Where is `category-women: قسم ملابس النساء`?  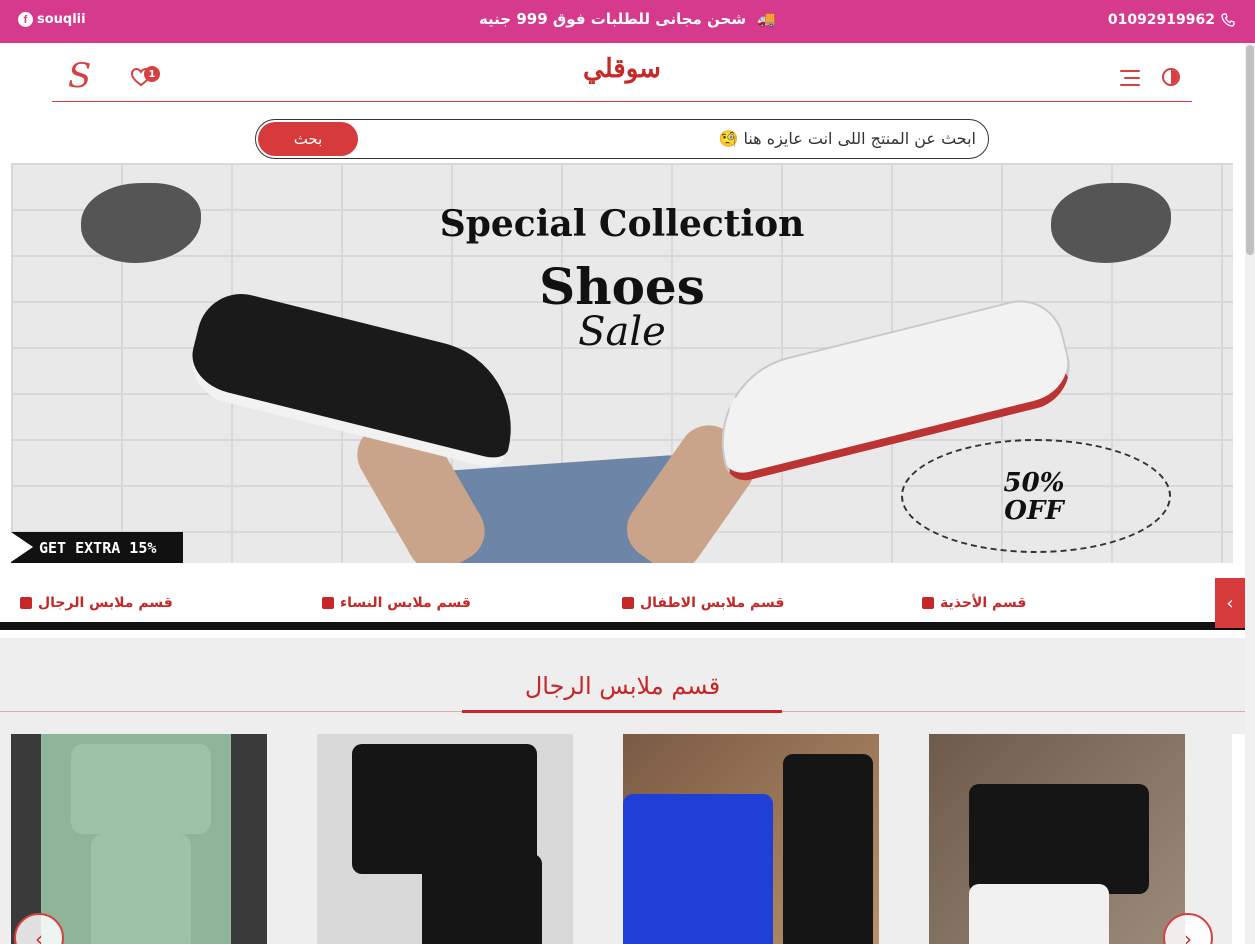
category-women: قسم ملابس النساء is located at coordinates (396, 603).